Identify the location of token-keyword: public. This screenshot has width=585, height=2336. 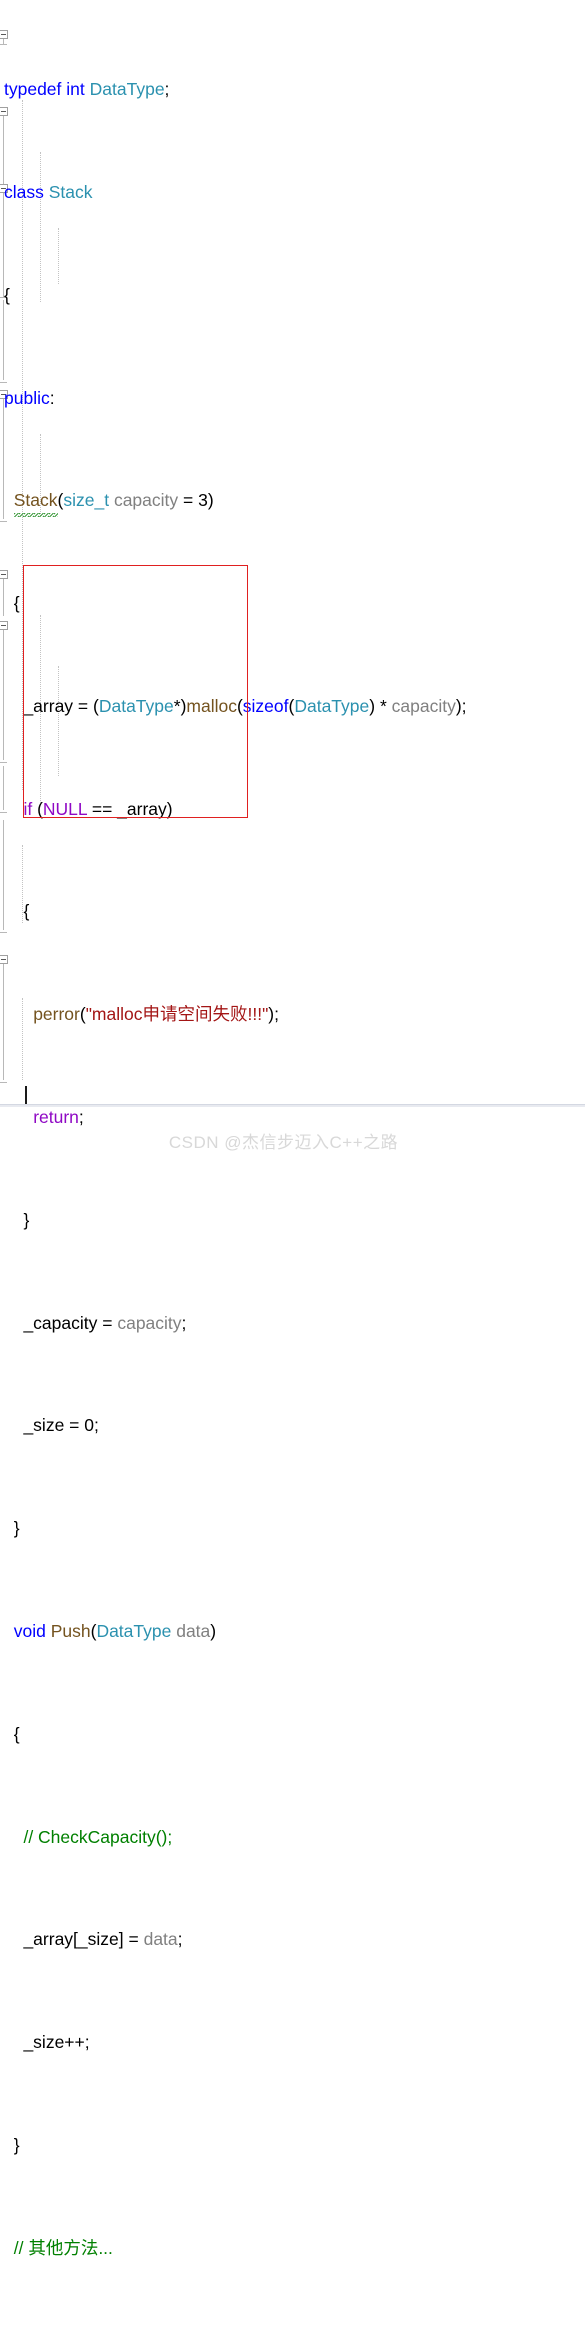
(27, 397).